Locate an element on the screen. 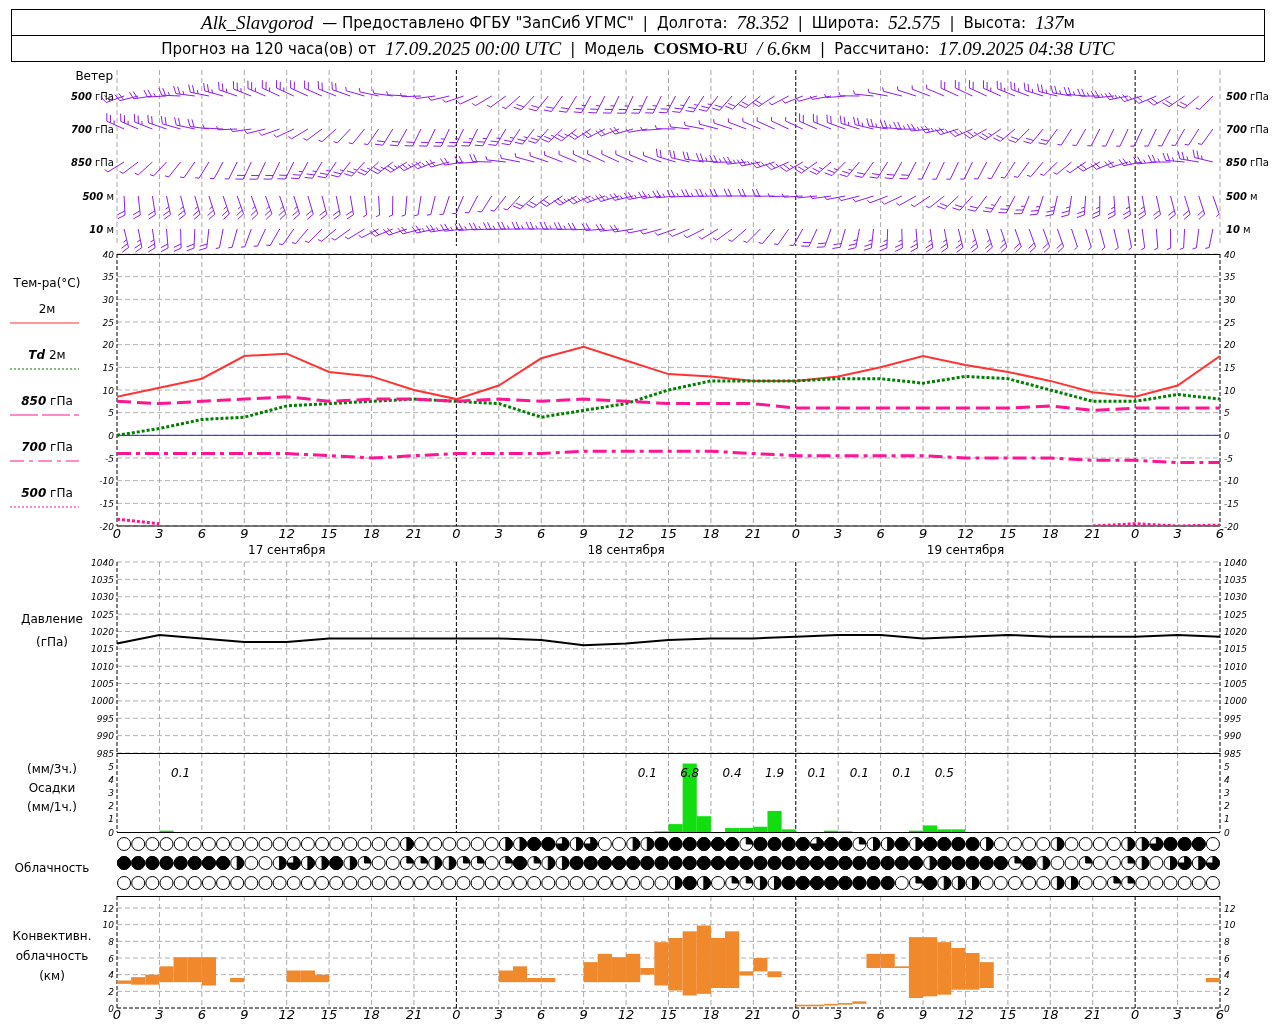 The width and height of the screenshot is (1280, 1024). header-text: км is located at coordinates (801, 48).